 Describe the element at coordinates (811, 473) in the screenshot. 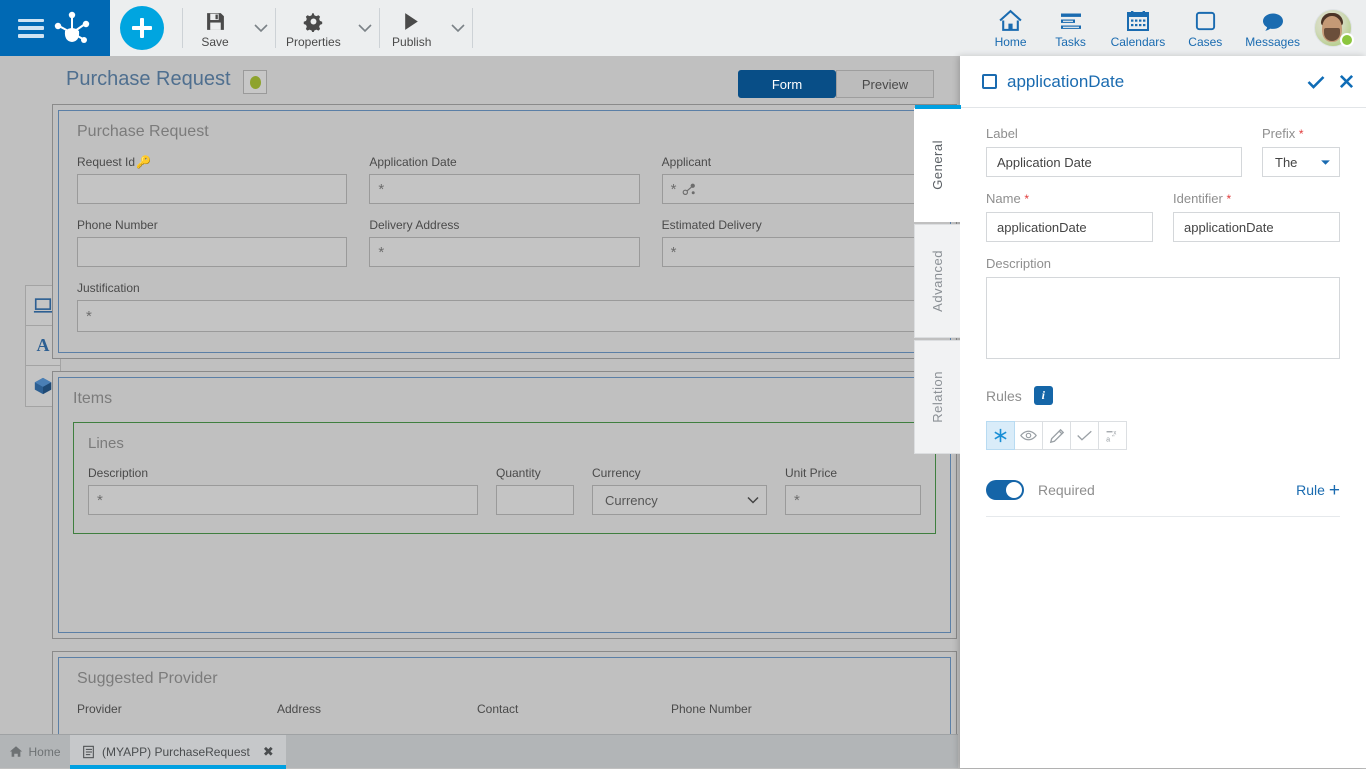

I see `field-label-unit-price: Unit Price` at that location.